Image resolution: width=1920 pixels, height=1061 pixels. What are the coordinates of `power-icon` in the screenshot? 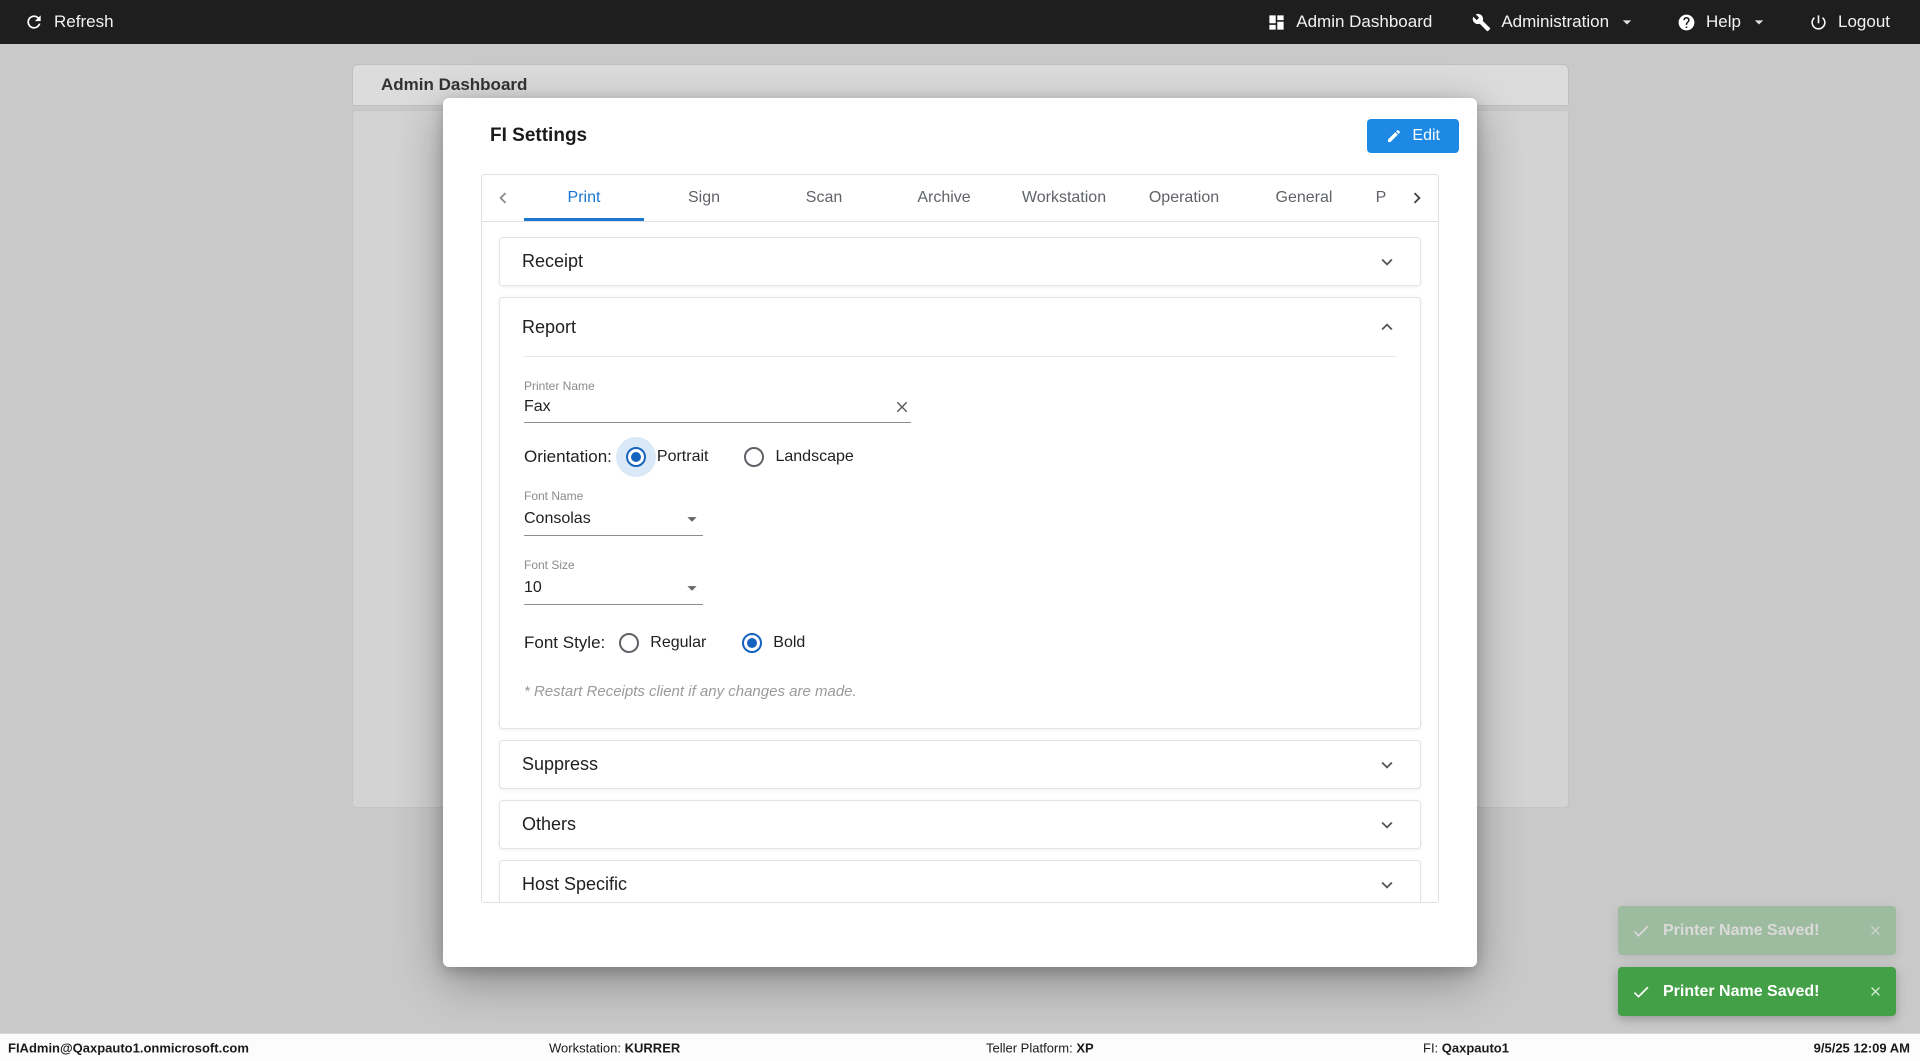 It's located at (1818, 22).